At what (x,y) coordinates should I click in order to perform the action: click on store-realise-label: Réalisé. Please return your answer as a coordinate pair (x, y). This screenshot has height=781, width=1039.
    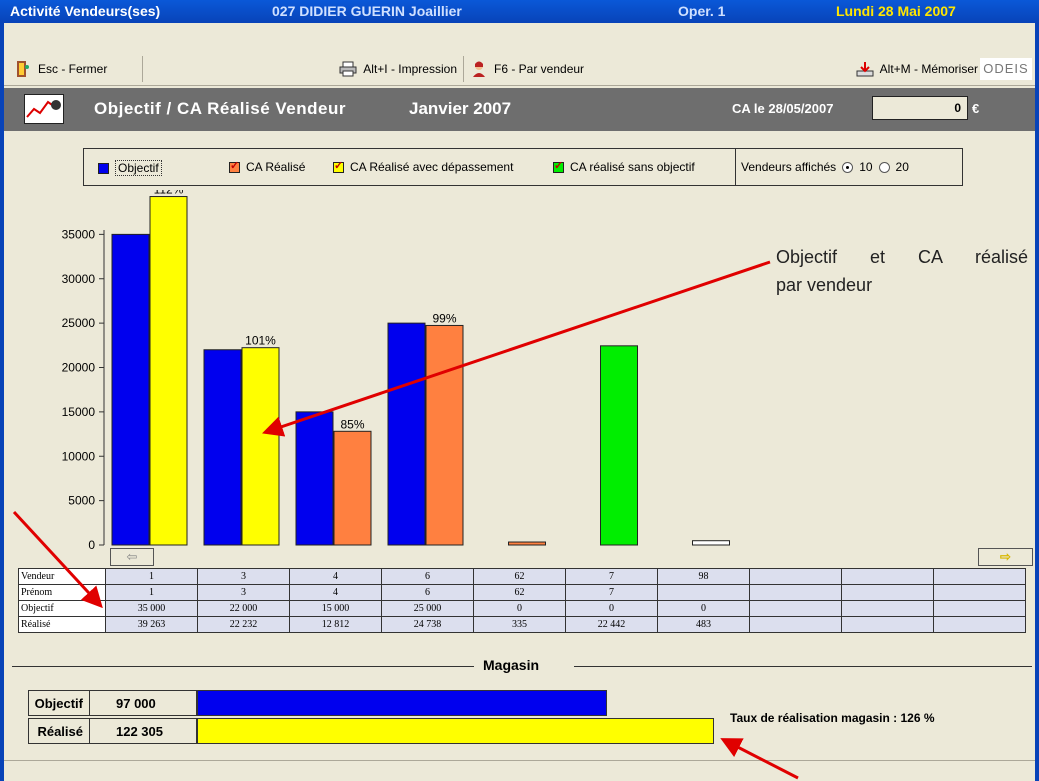
    Looking at the image, I should click on (59, 731).